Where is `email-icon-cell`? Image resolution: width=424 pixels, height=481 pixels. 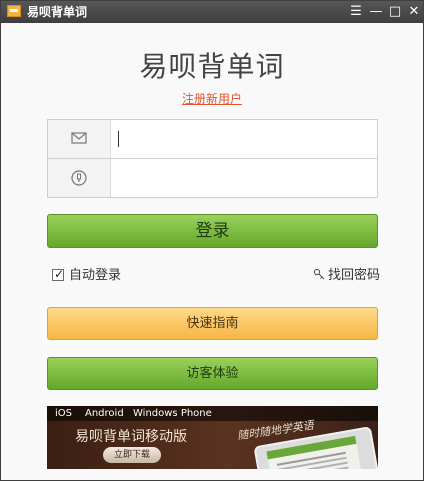
email-icon-cell is located at coordinates (79, 139).